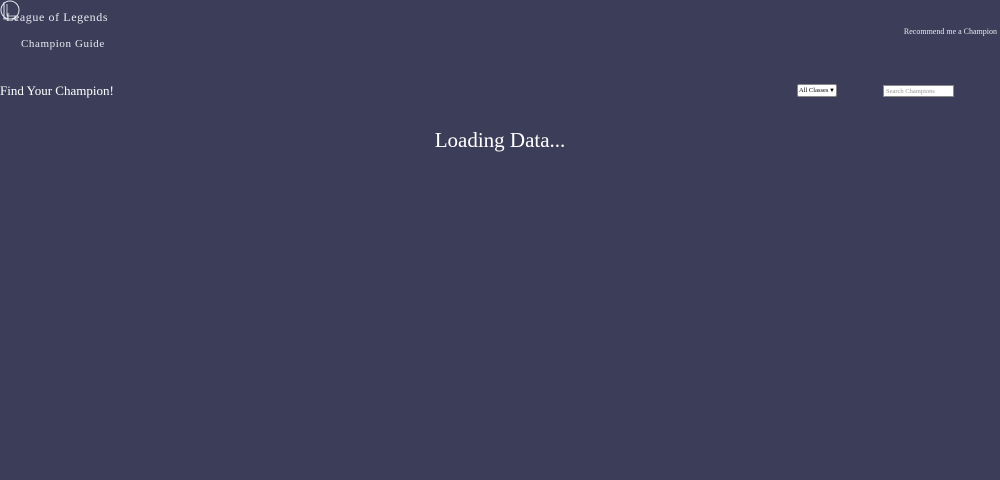  I want to click on brand-title: League of Legends, so click(57, 17).